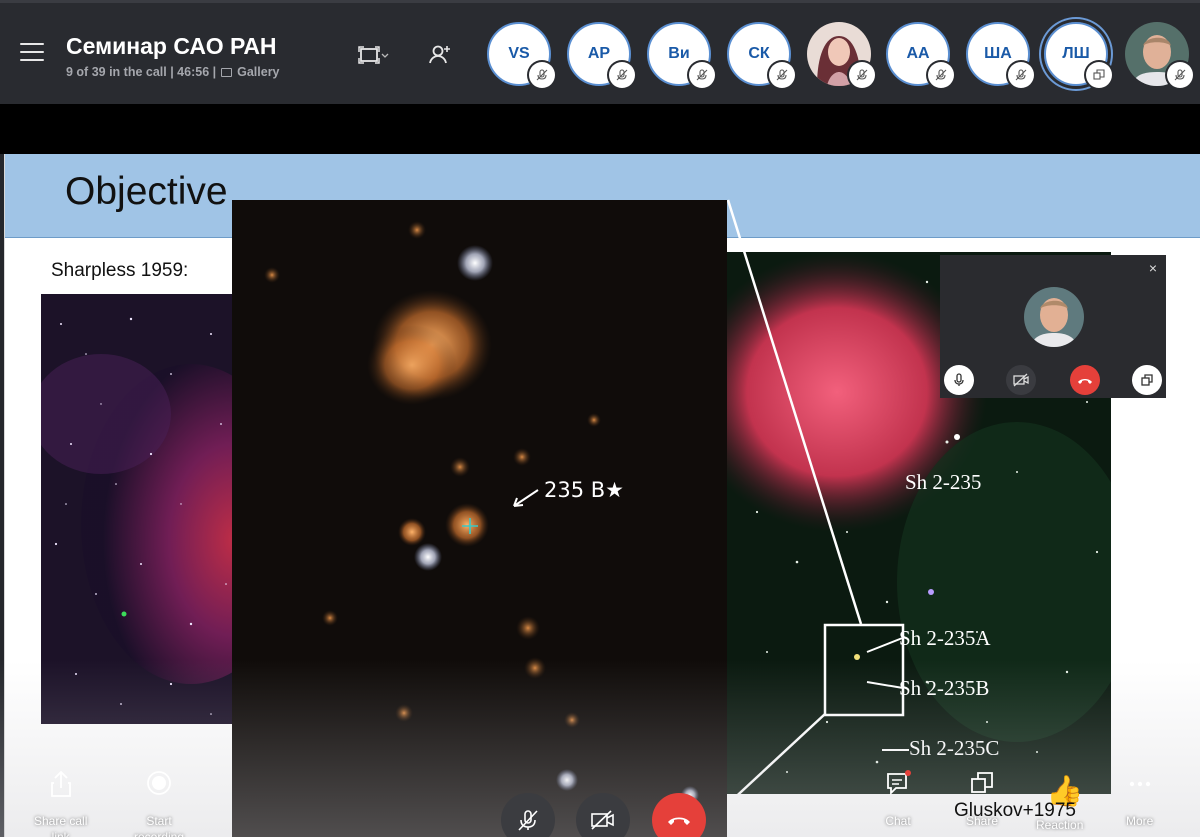  I want to click on participant-avatar: СК, so click(761, 55).